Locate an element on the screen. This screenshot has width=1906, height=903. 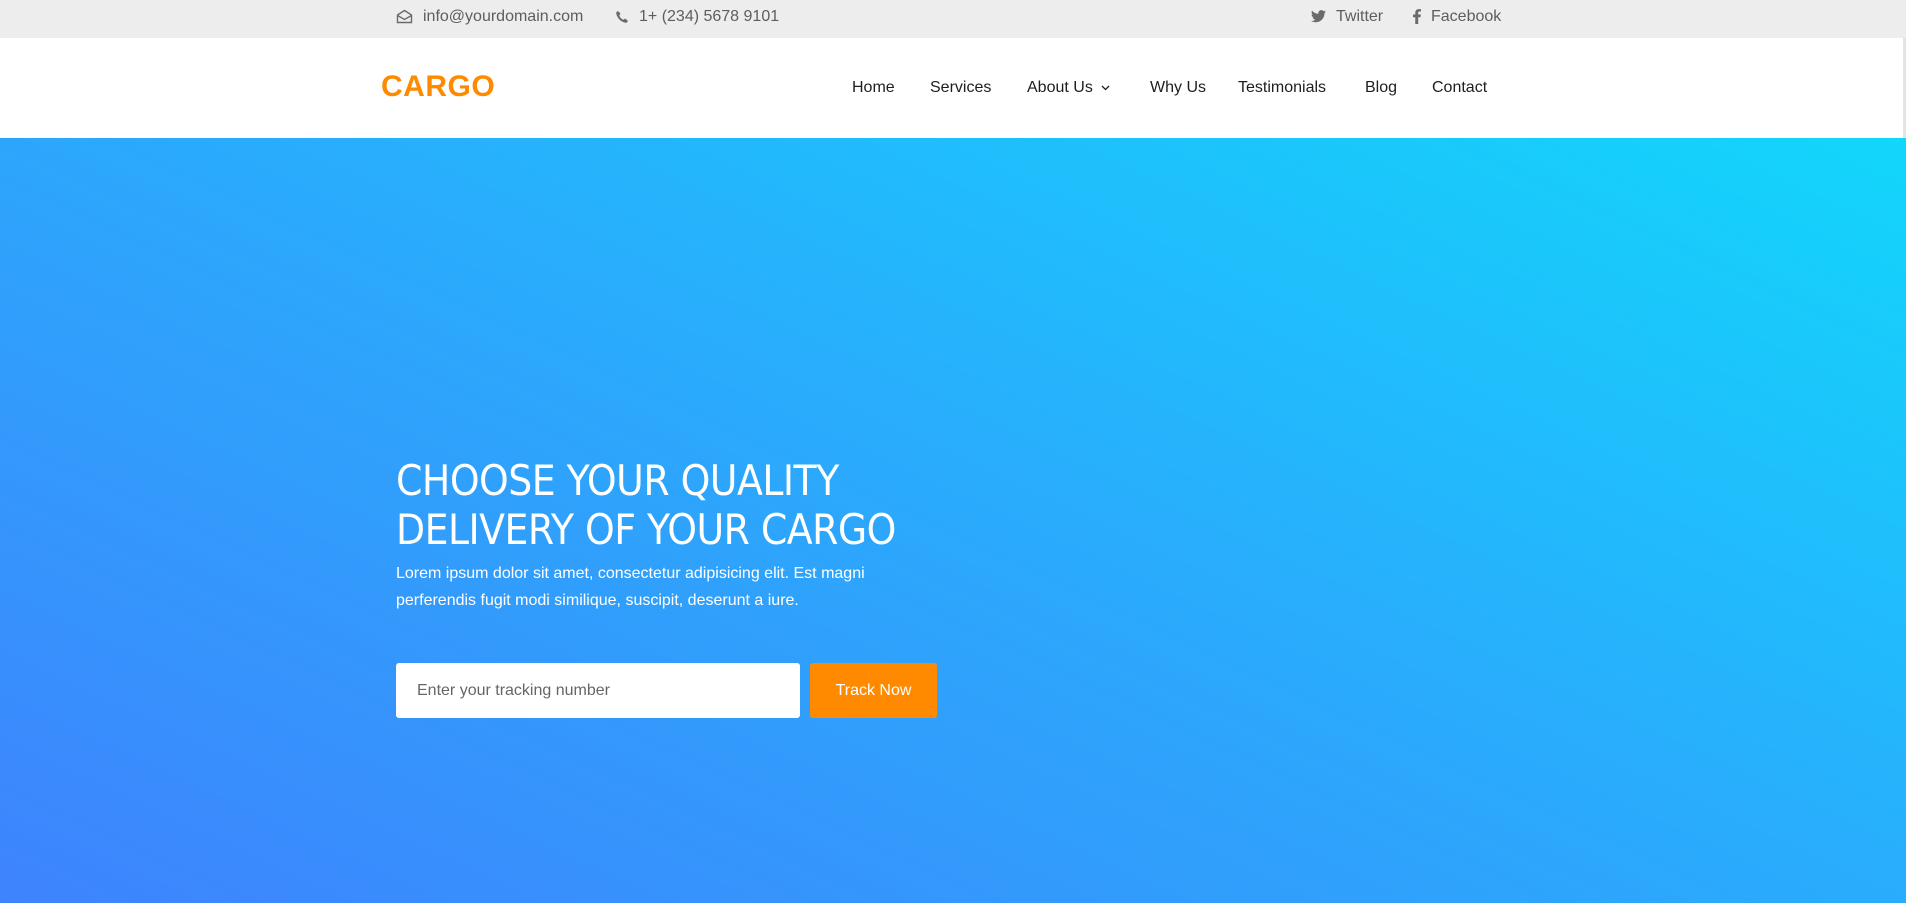
nav-item-home: Home is located at coordinates (873, 88).